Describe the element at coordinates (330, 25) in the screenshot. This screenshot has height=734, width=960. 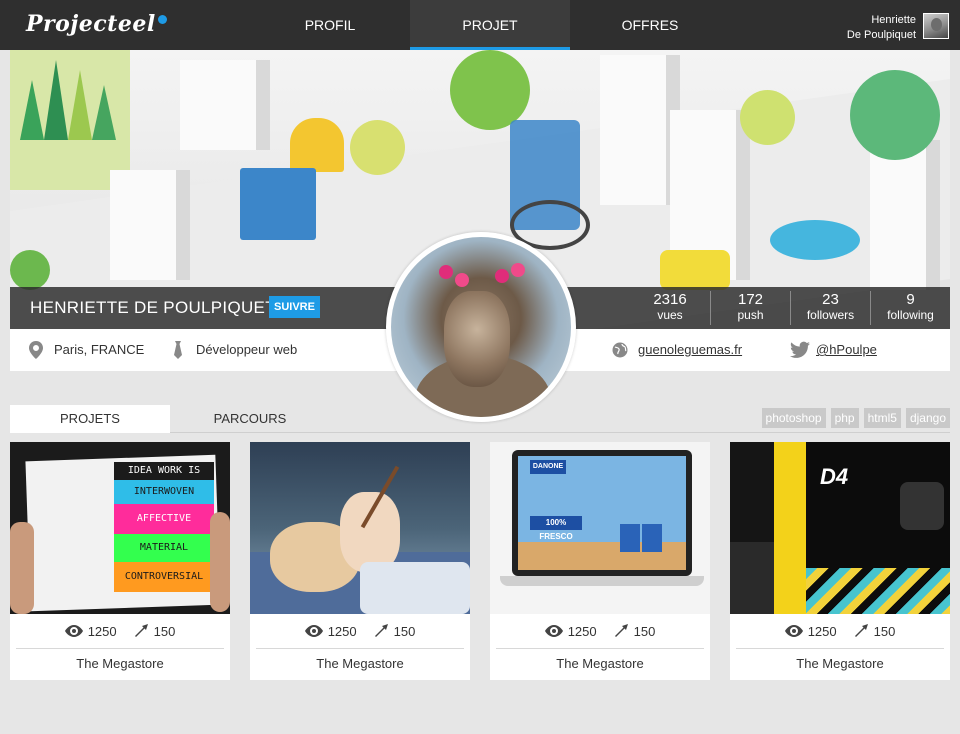
I see `nav-profil: PROFIL` at that location.